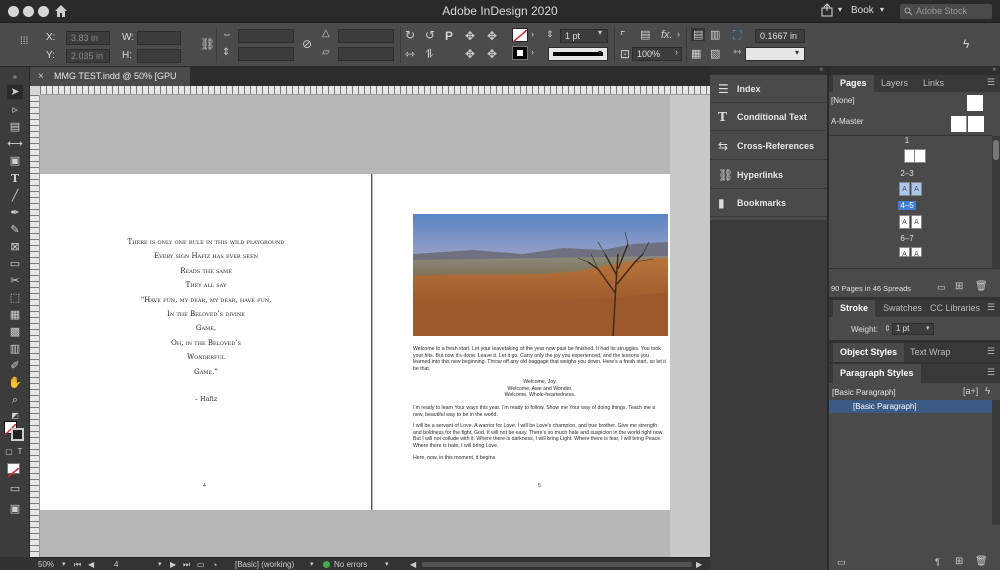 The image size is (1000, 570). I want to click on eyedropper-tool-icon: ✐, so click(15, 366).